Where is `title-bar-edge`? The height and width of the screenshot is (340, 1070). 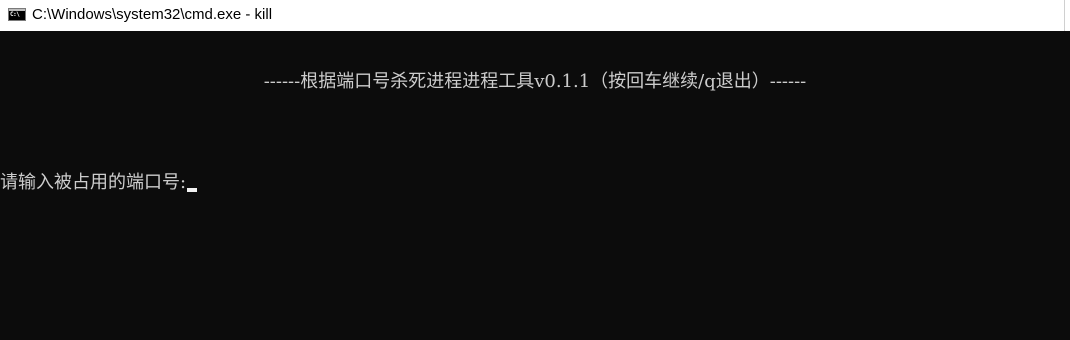
title-bar-edge is located at coordinates (1067, 15).